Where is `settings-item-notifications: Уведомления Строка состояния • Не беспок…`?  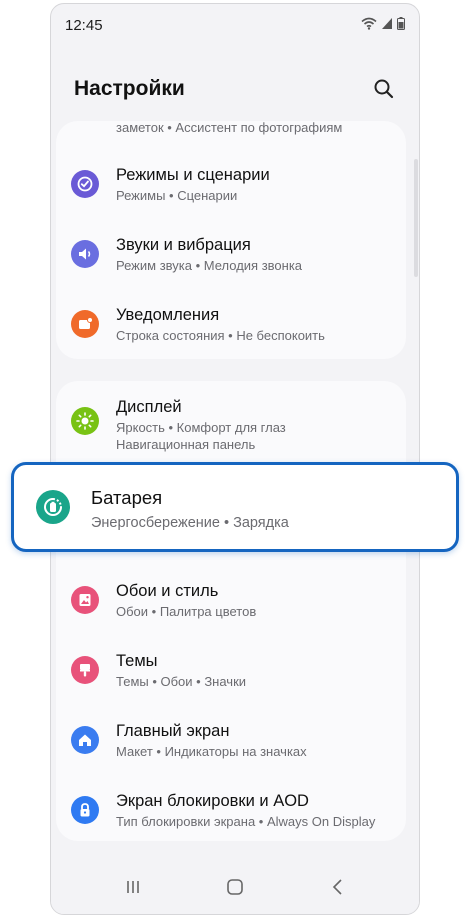 settings-item-notifications: Уведомления Строка состояния • Не беспок… is located at coordinates (231, 323).